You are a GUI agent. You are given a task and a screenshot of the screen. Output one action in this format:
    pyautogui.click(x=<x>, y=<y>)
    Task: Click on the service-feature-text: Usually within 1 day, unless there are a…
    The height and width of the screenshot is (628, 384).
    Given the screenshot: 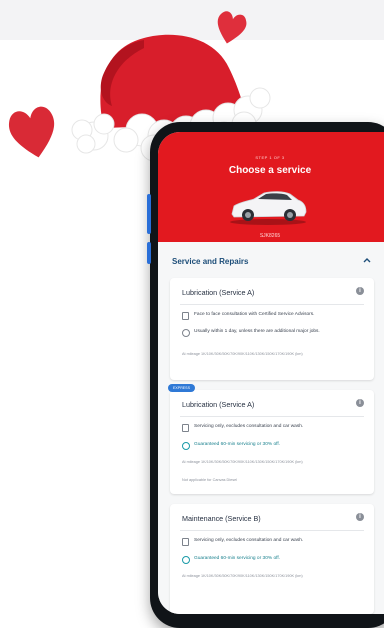 What is the action you would take?
    pyautogui.click(x=257, y=331)
    